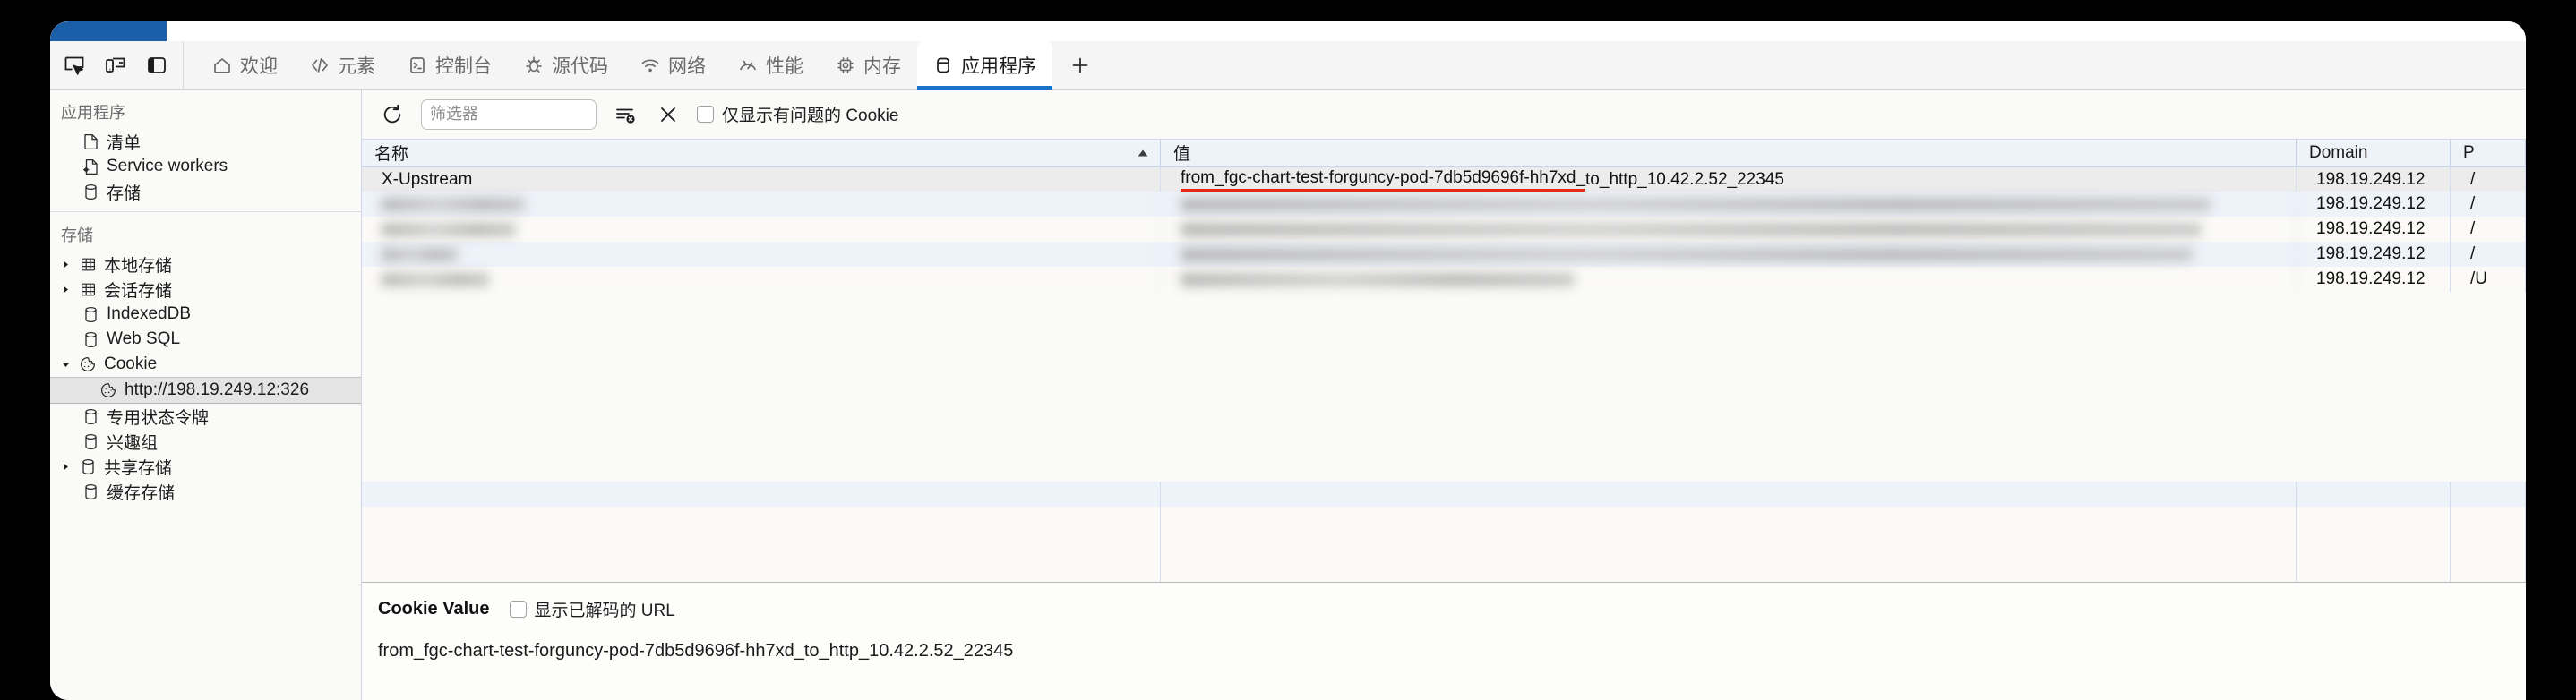 Image resolution: width=2576 pixels, height=700 pixels. I want to click on tab-application: 应用程序, so click(984, 66).